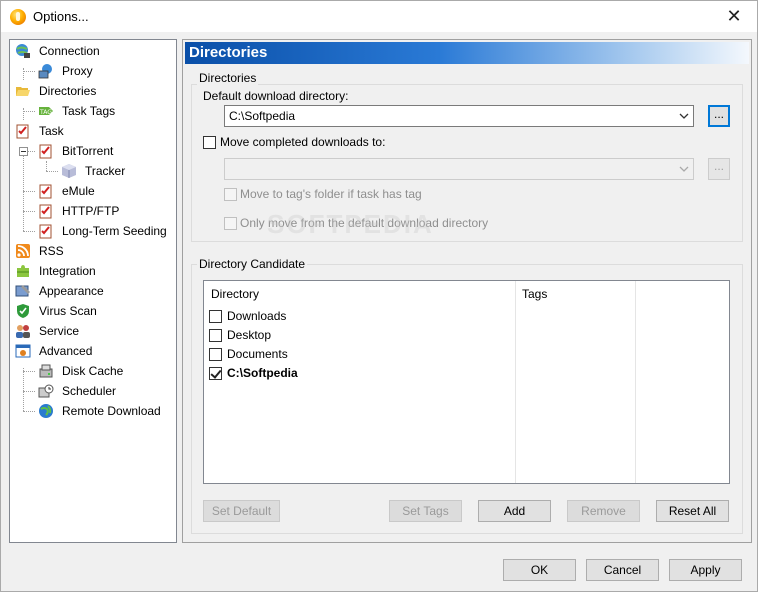 The image size is (758, 592). I want to click on collapse-bittorrent-toggle, so click(23, 151).